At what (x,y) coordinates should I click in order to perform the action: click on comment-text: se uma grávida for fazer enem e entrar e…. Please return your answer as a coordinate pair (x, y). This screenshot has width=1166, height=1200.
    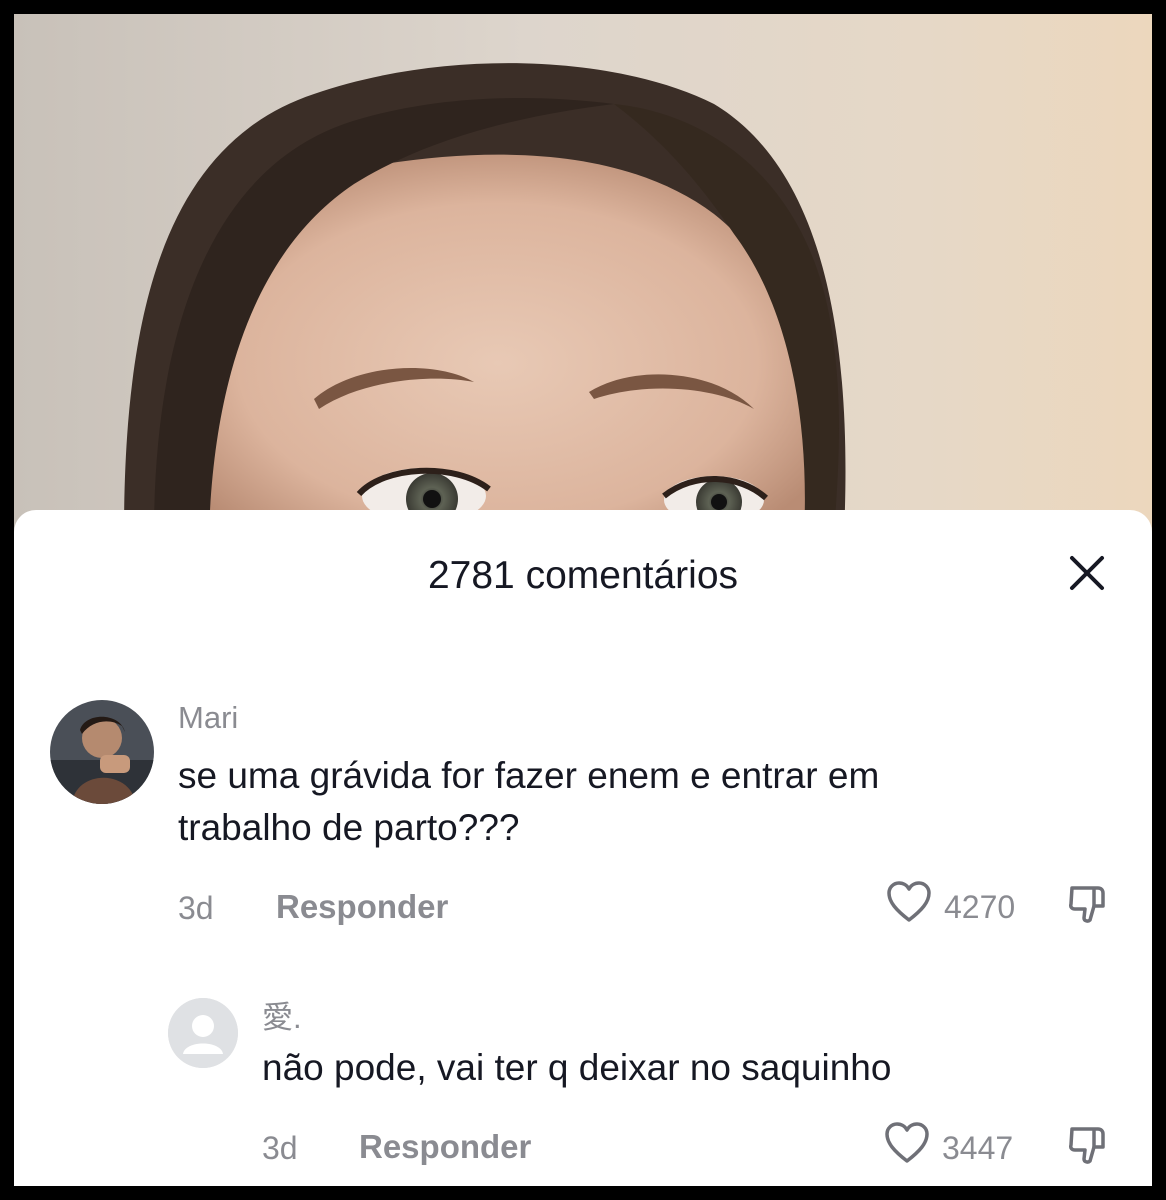
    Looking at the image, I should click on (528, 802).